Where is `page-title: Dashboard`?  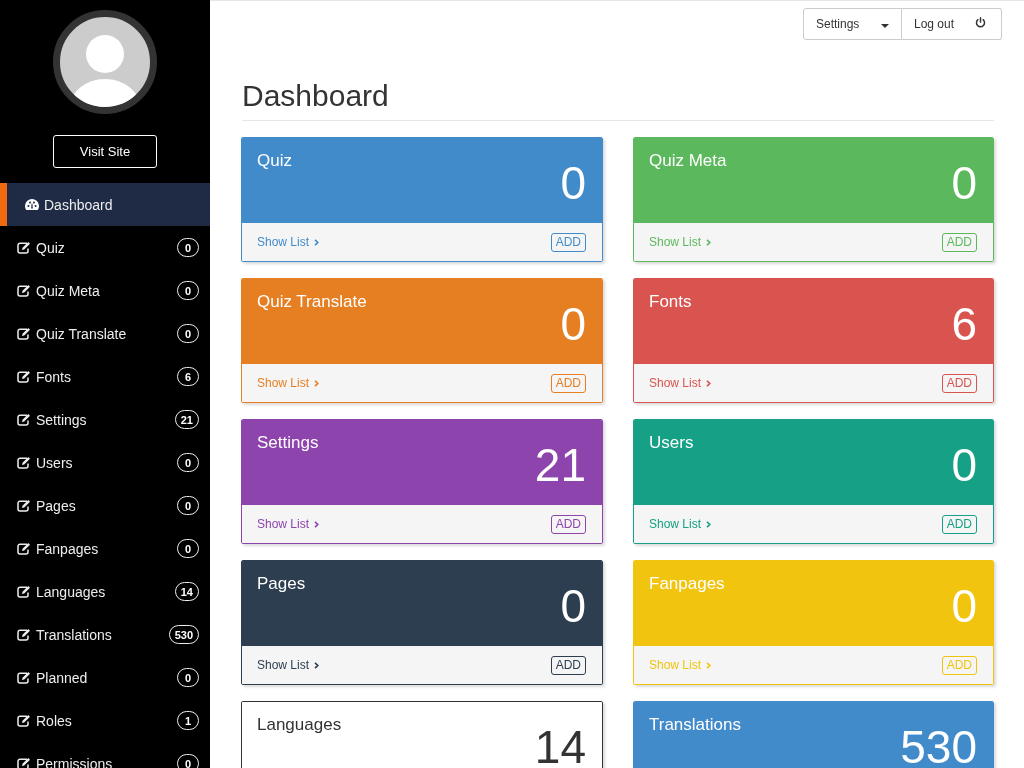 page-title: Dashboard is located at coordinates (316, 96).